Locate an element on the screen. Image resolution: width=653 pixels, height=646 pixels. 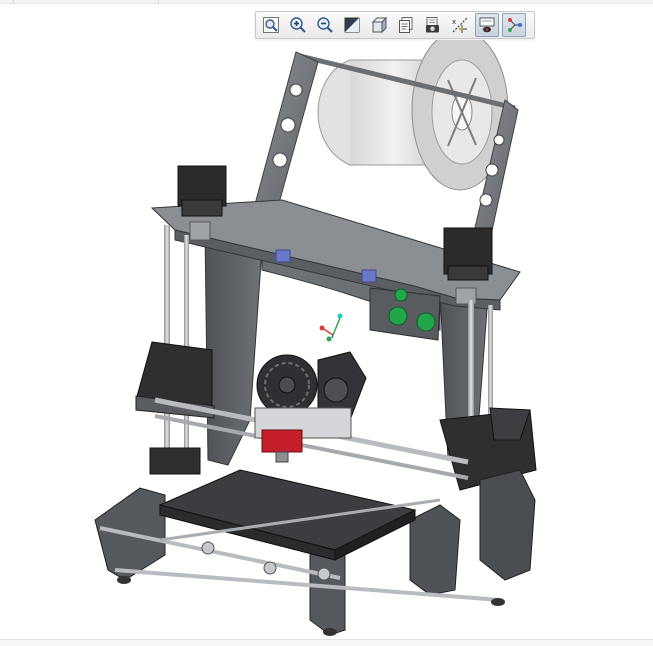
zoom-fit-button is located at coordinates (271, 25).